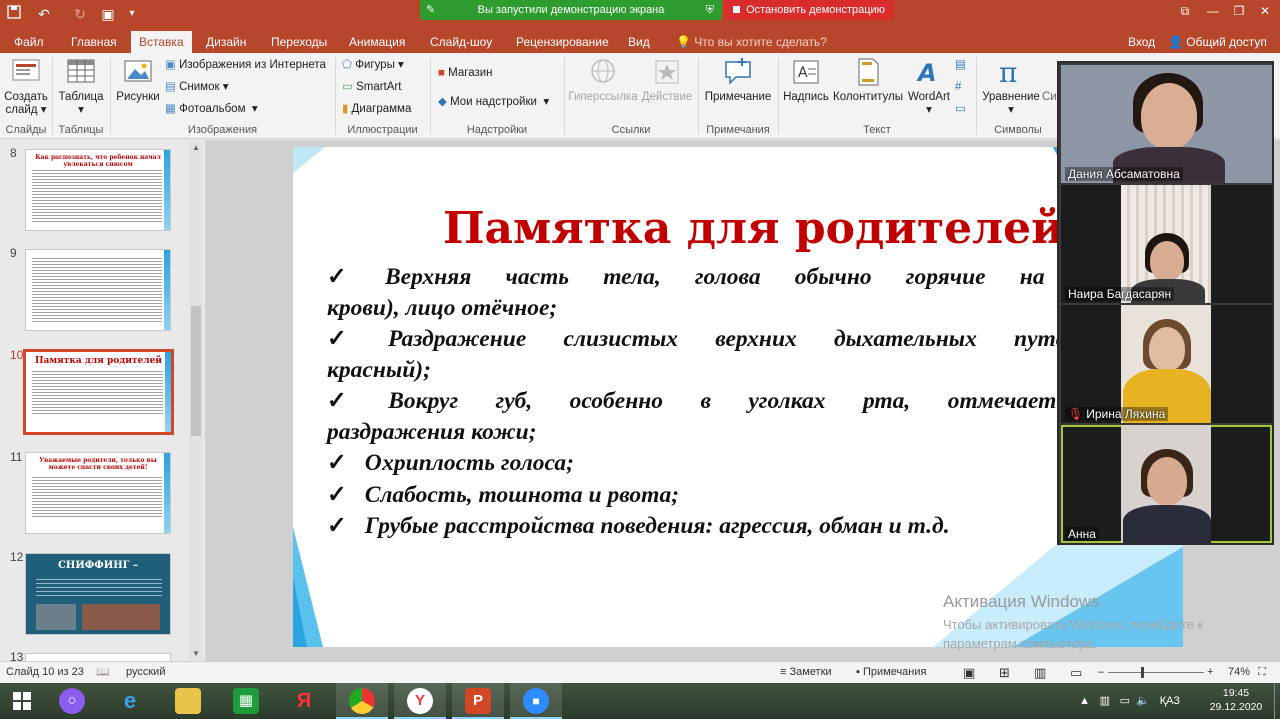  What do you see at coordinates (1166, 124) in the screenshot?
I see `participant-tile-1: Дания Абсаматовна` at bounding box center [1166, 124].